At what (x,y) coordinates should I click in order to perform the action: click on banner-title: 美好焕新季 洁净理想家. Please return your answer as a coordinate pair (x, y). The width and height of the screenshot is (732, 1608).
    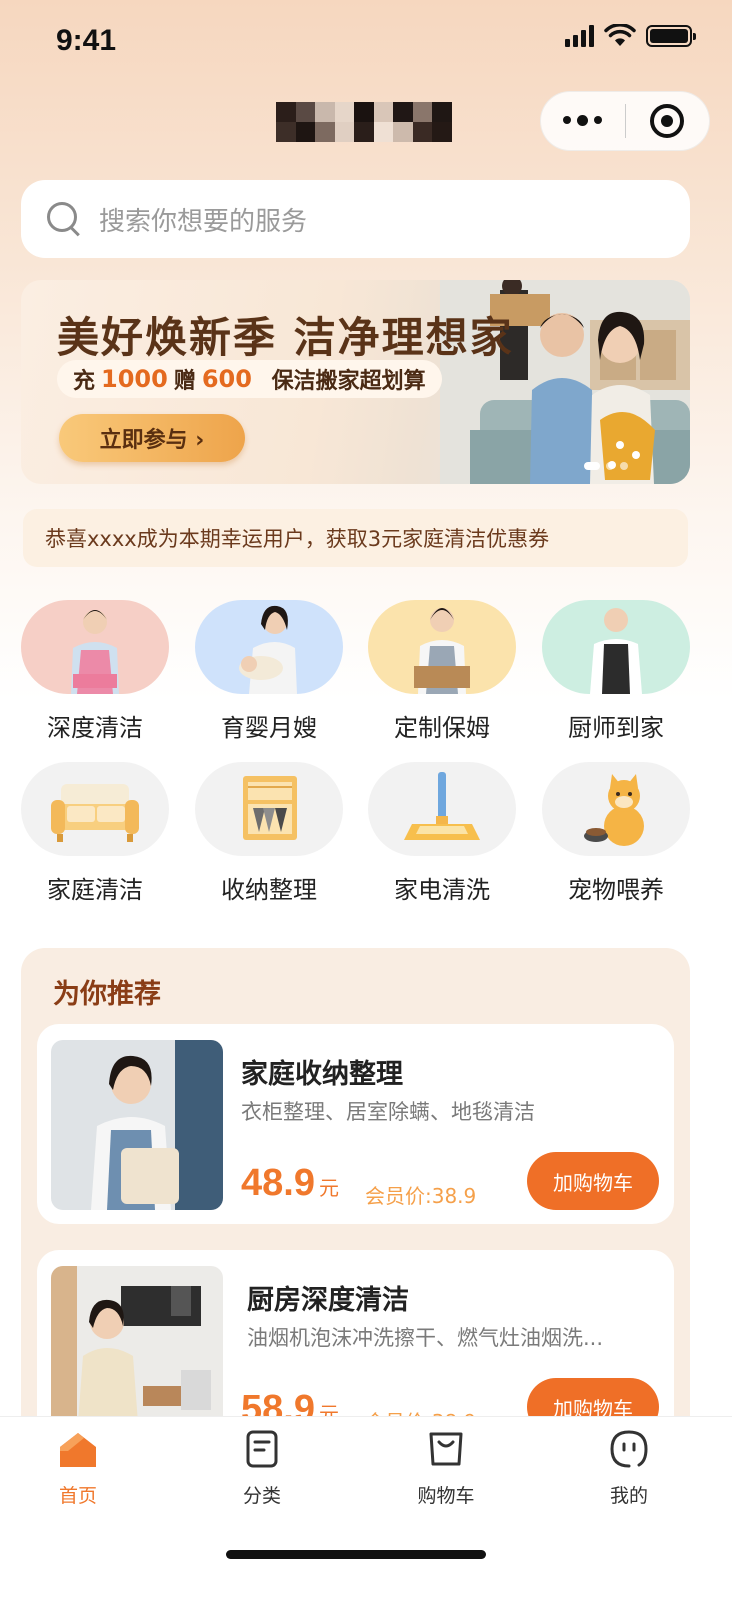
    Looking at the image, I should click on (285, 337).